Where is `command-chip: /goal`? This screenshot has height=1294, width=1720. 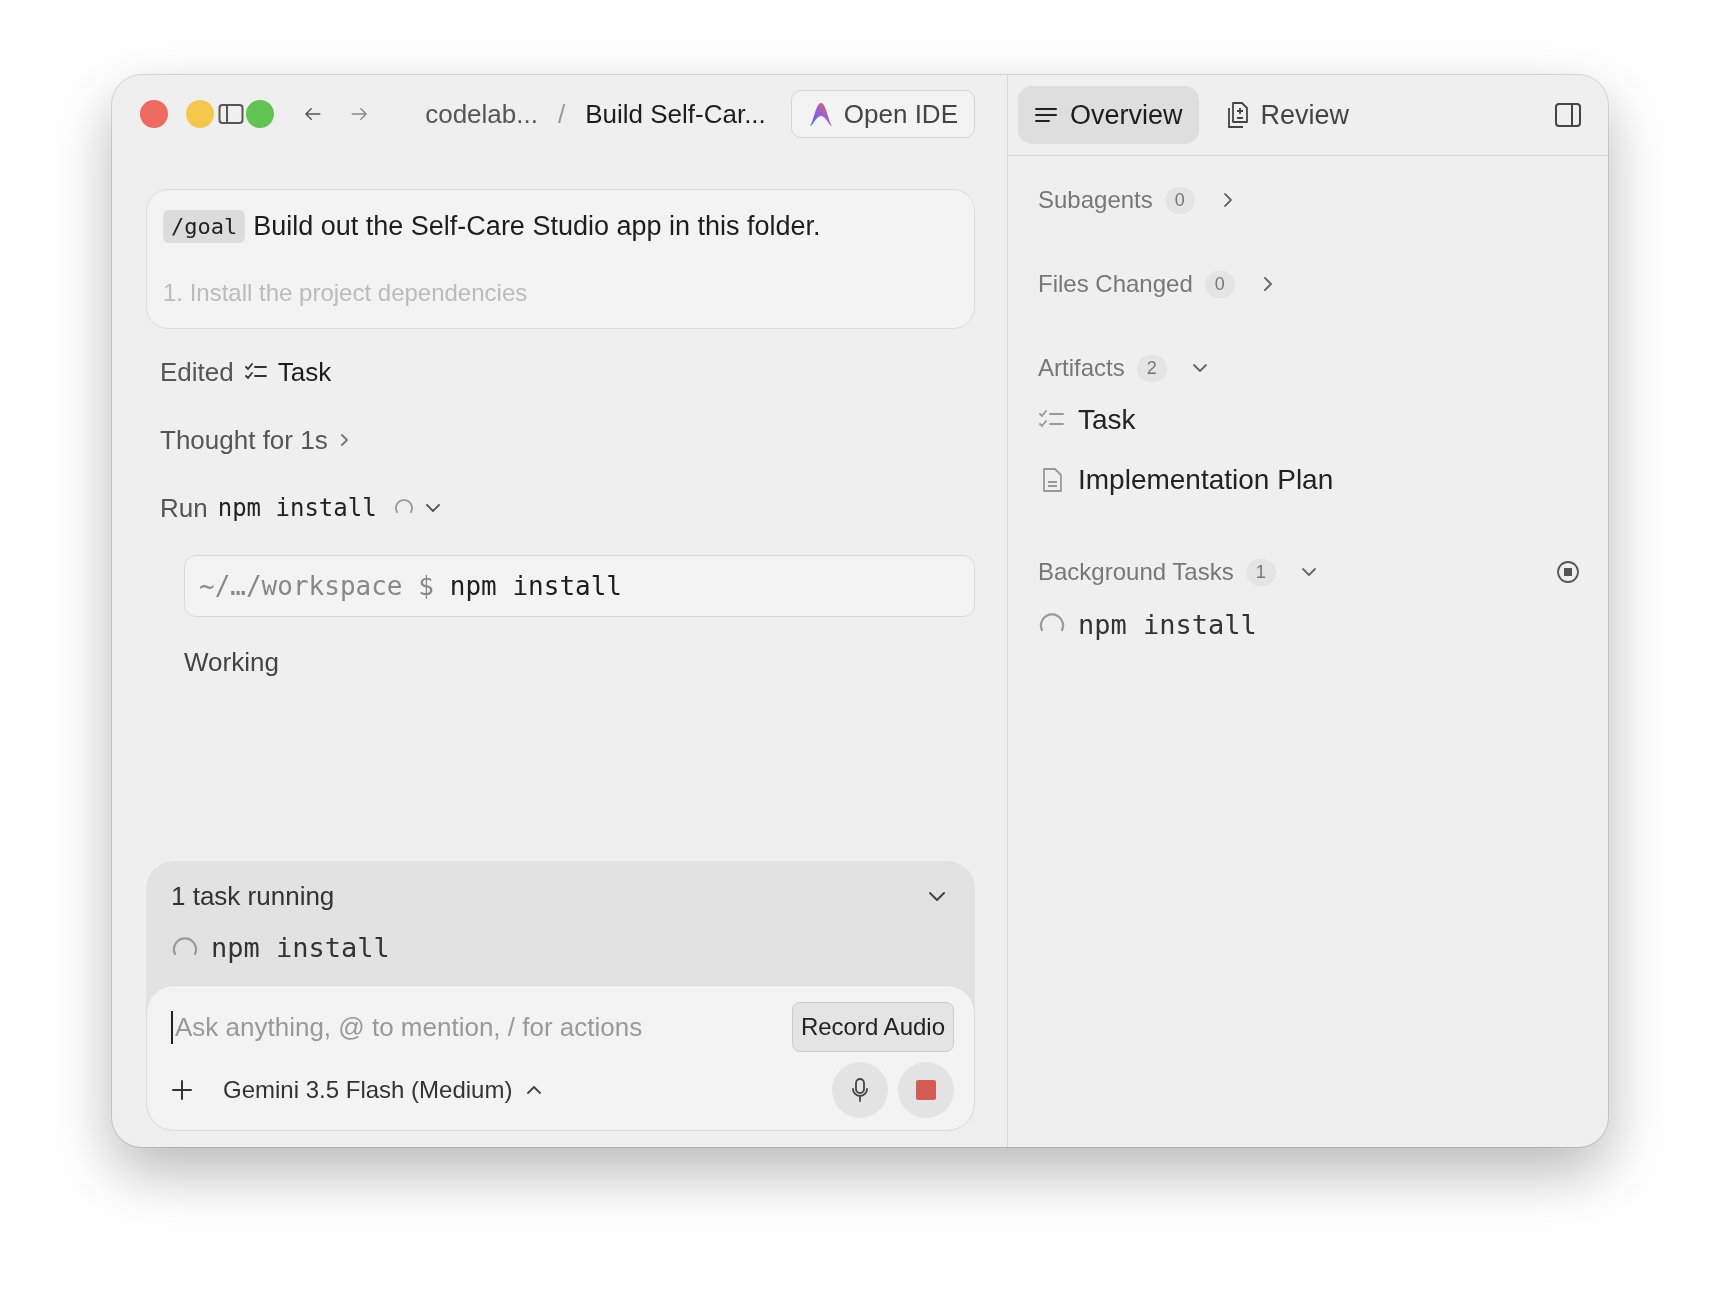 command-chip: /goal is located at coordinates (204, 226).